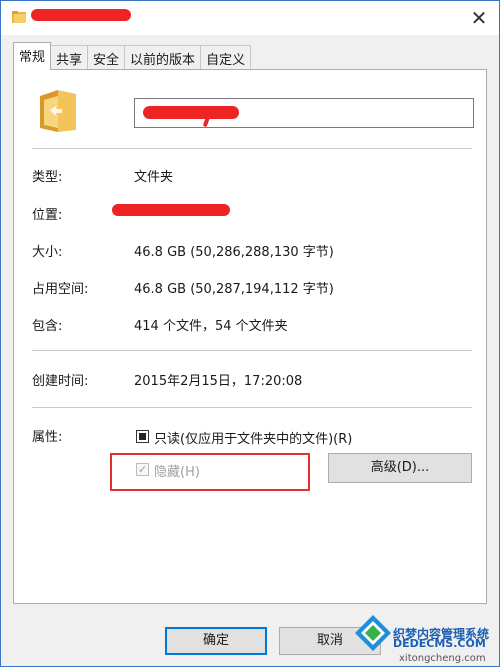 The height and width of the screenshot is (668, 500). Describe the element at coordinates (19, 17) in the screenshot. I see `folder-icon` at that location.